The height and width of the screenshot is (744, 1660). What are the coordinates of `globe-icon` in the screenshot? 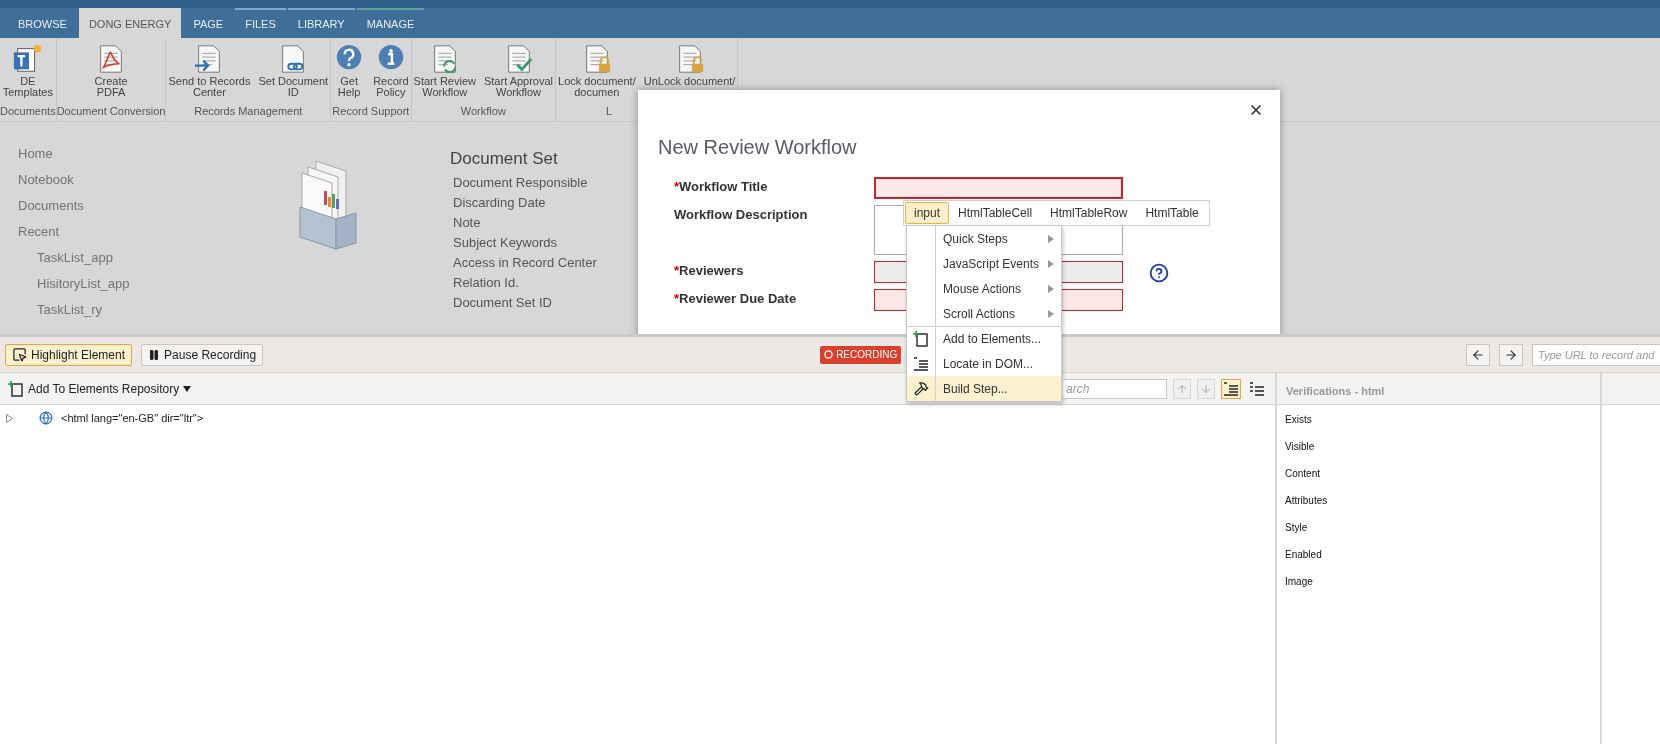 It's located at (46, 418).